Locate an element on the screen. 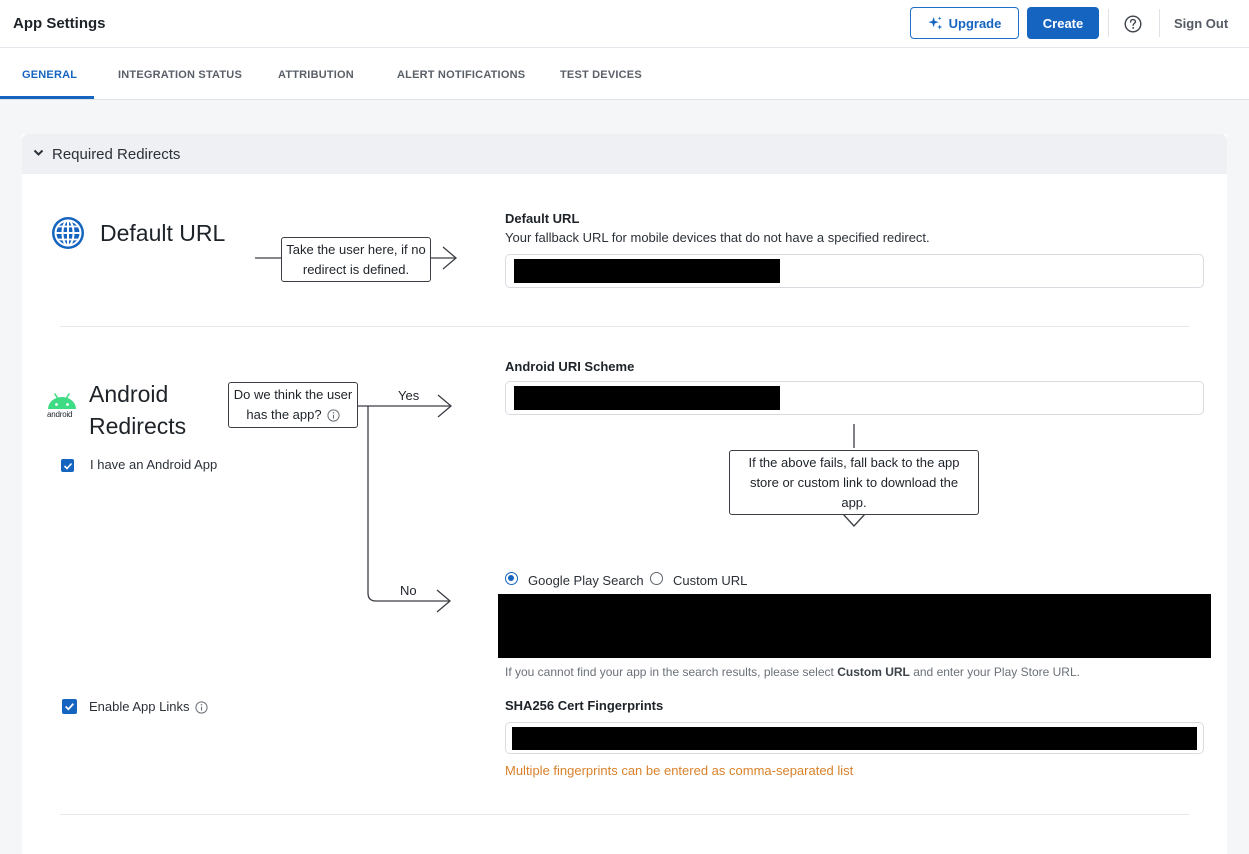 The width and height of the screenshot is (1249, 854). tab-attribution: ATTRIBUTION is located at coordinates (316, 75).